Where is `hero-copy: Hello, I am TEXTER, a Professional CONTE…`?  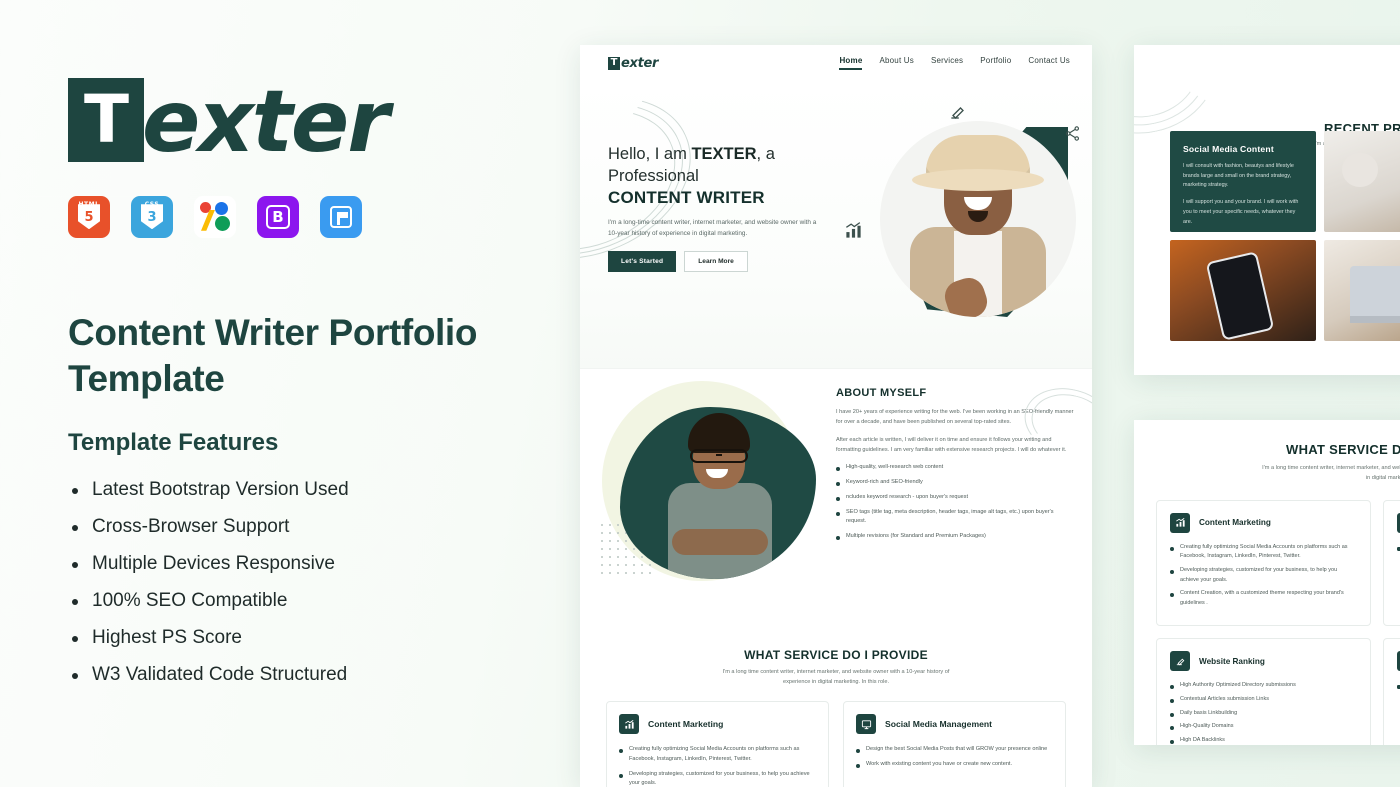
hero-copy: Hello, I am TEXTER, a Professional CONTE… is located at coordinates (724, 208).